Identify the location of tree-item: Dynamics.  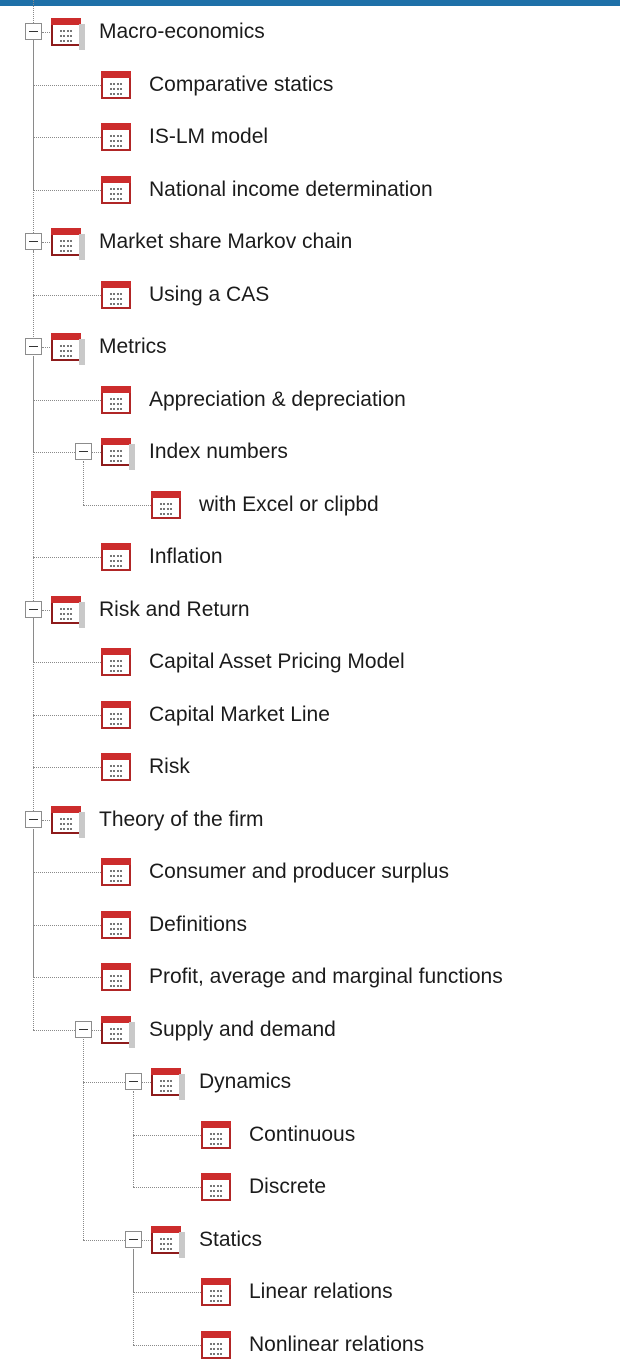
(356, 1082).